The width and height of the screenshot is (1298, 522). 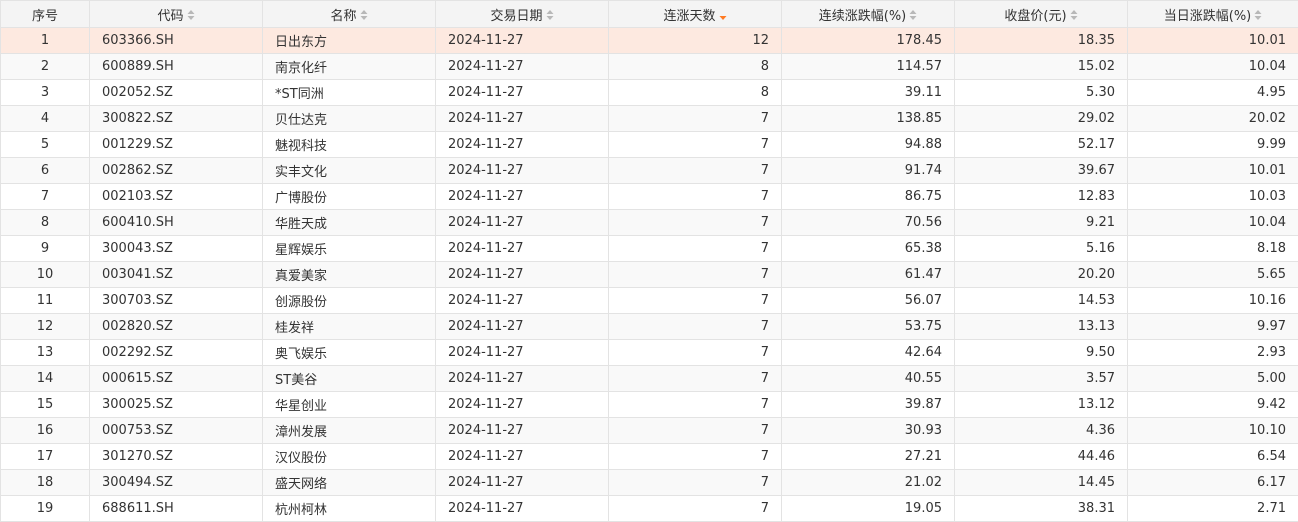 I want to click on column-header-label: 收盘价(元), so click(x=1035, y=16).